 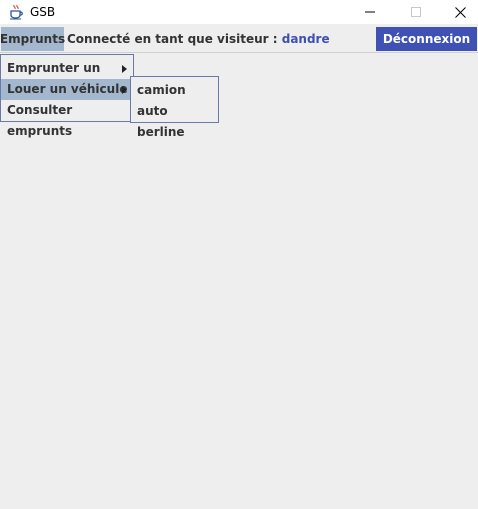 I want to click on menu-item-consulter-emprunts: Consulter emprunts, so click(x=67, y=119).